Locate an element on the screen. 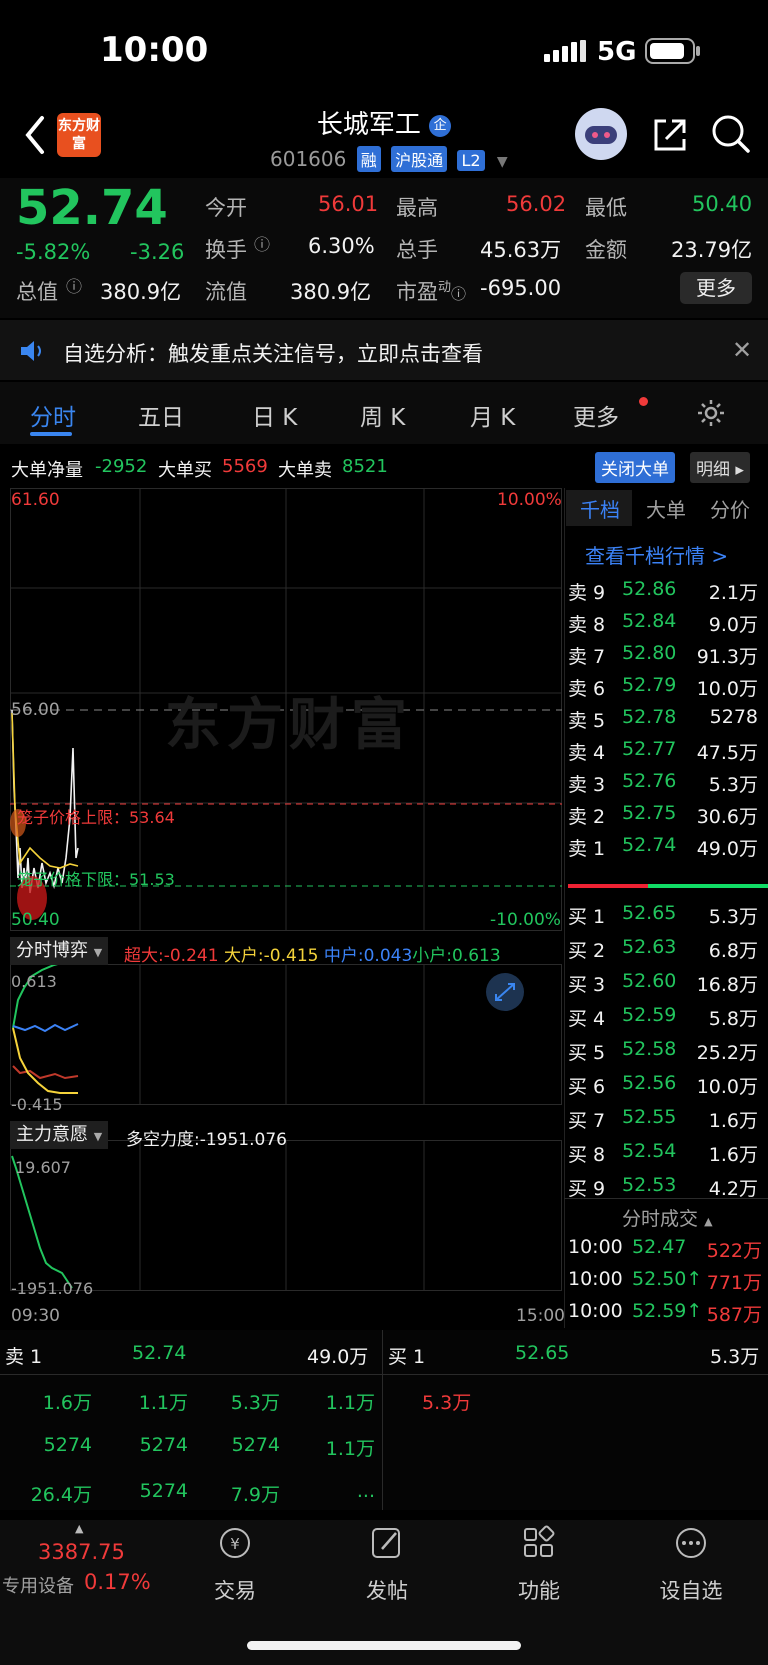 Image resolution: width=768 pixels, height=1665 pixels. tab-five-day: 五日 is located at coordinates (161, 415).